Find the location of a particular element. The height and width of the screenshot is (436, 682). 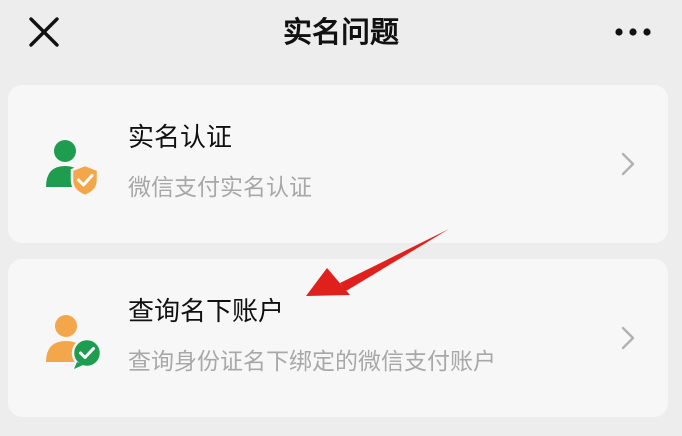

card-title: 查询名下账户 is located at coordinates (206, 312).